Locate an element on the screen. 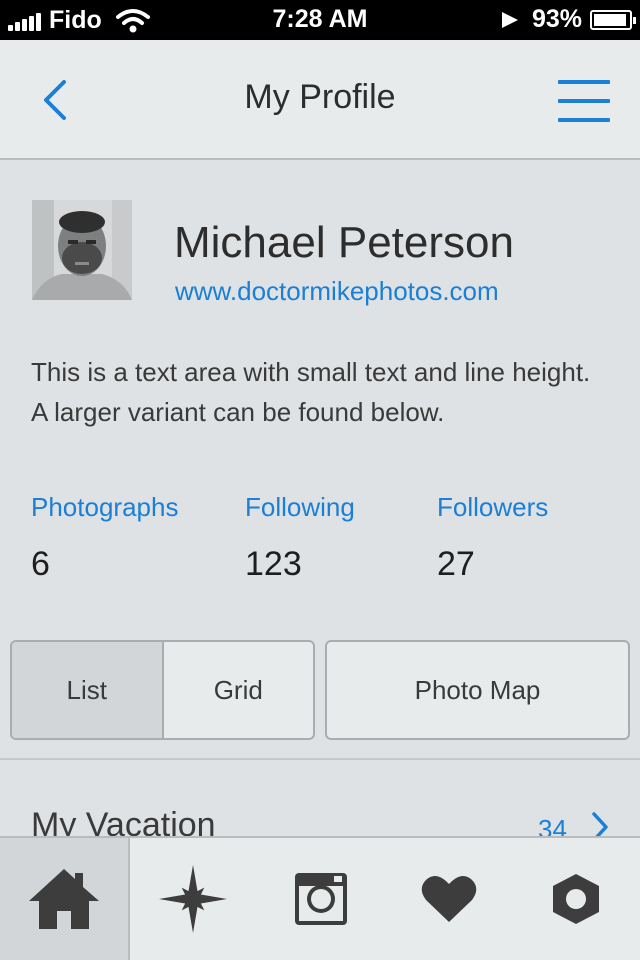 The image size is (640, 960). home-icon is located at coordinates (63, 899).